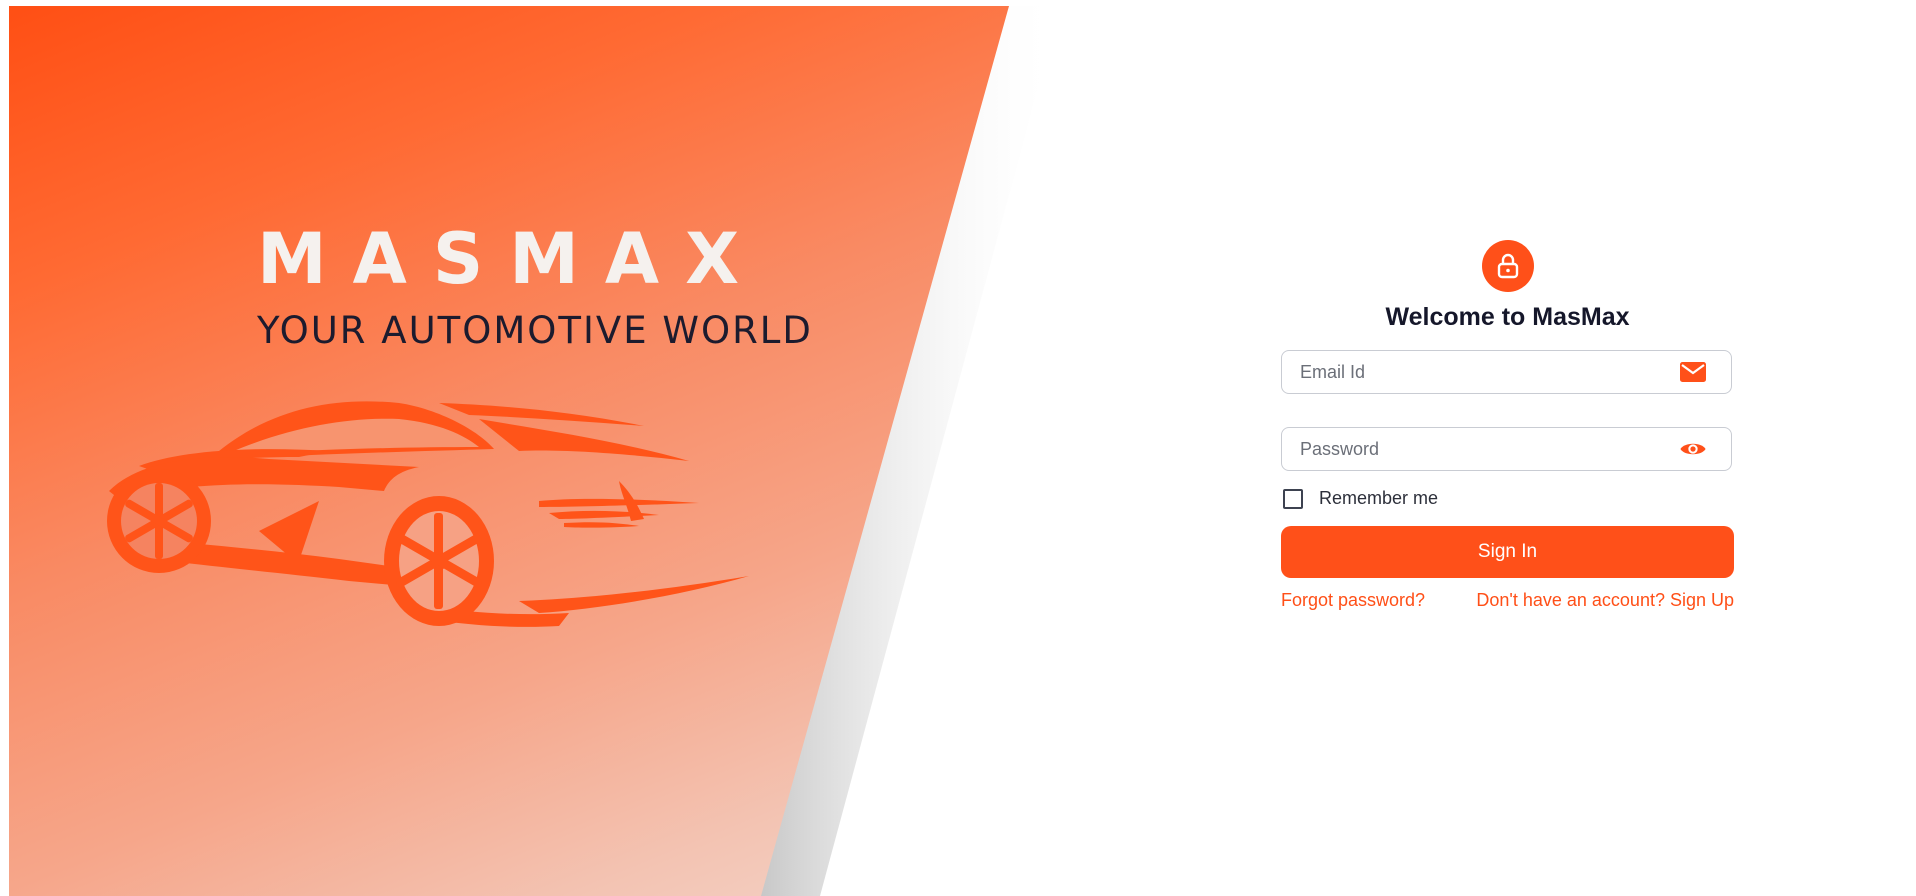 This screenshot has height=896, width=1916. What do you see at coordinates (511, 259) in the screenshot?
I see `brand-logo-text: MASMAX` at bounding box center [511, 259].